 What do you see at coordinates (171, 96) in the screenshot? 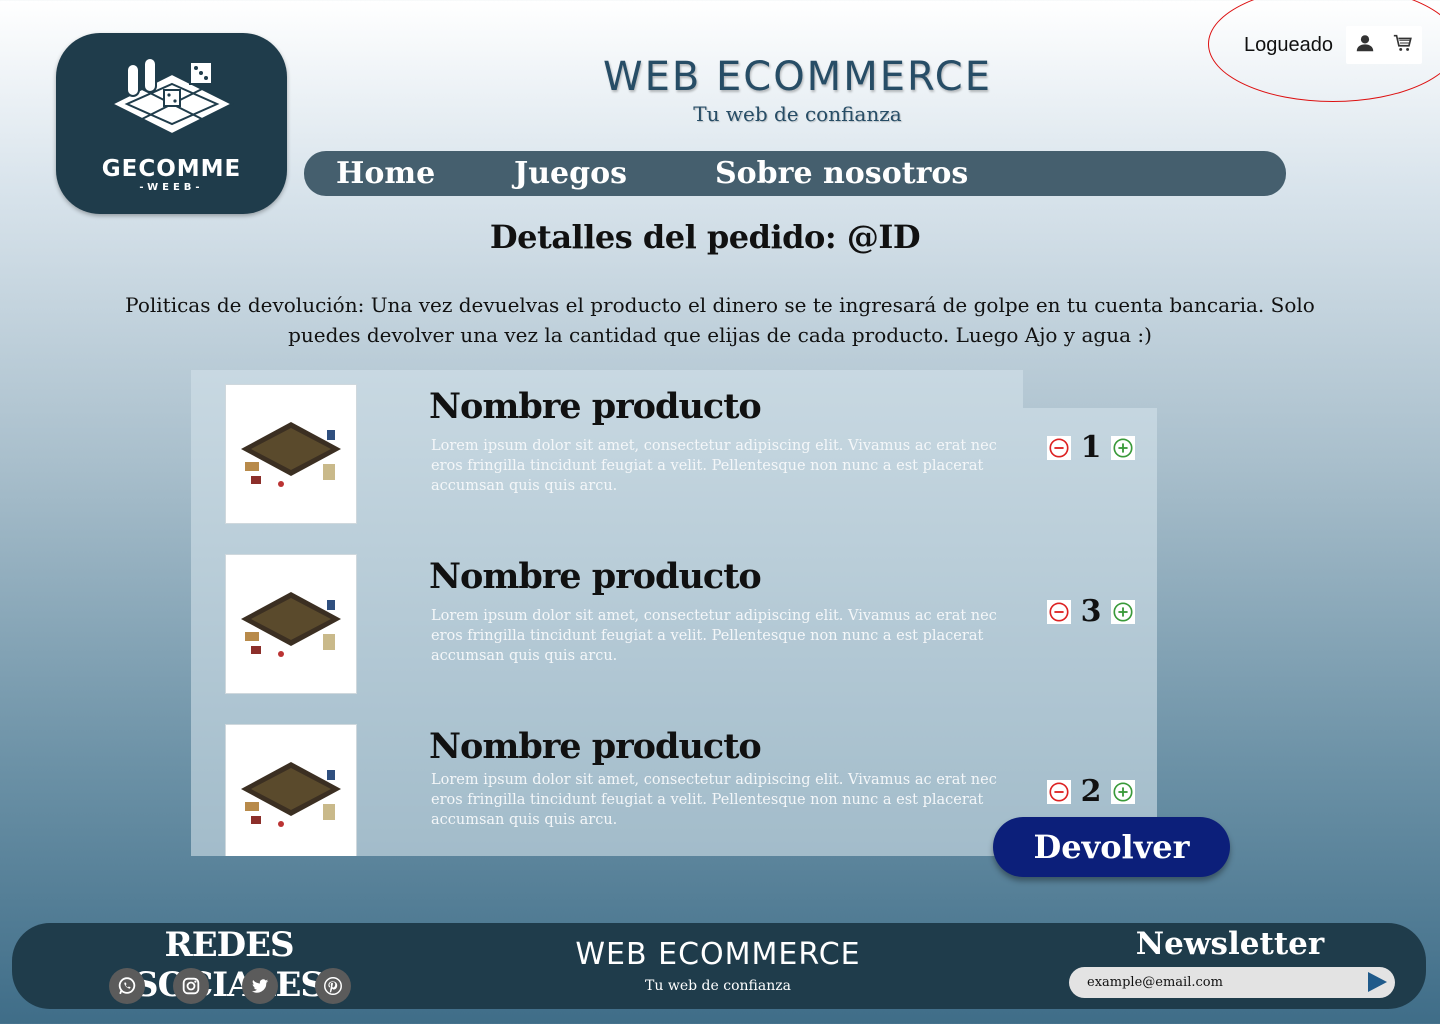
I see `board-game-logo-icon` at bounding box center [171, 96].